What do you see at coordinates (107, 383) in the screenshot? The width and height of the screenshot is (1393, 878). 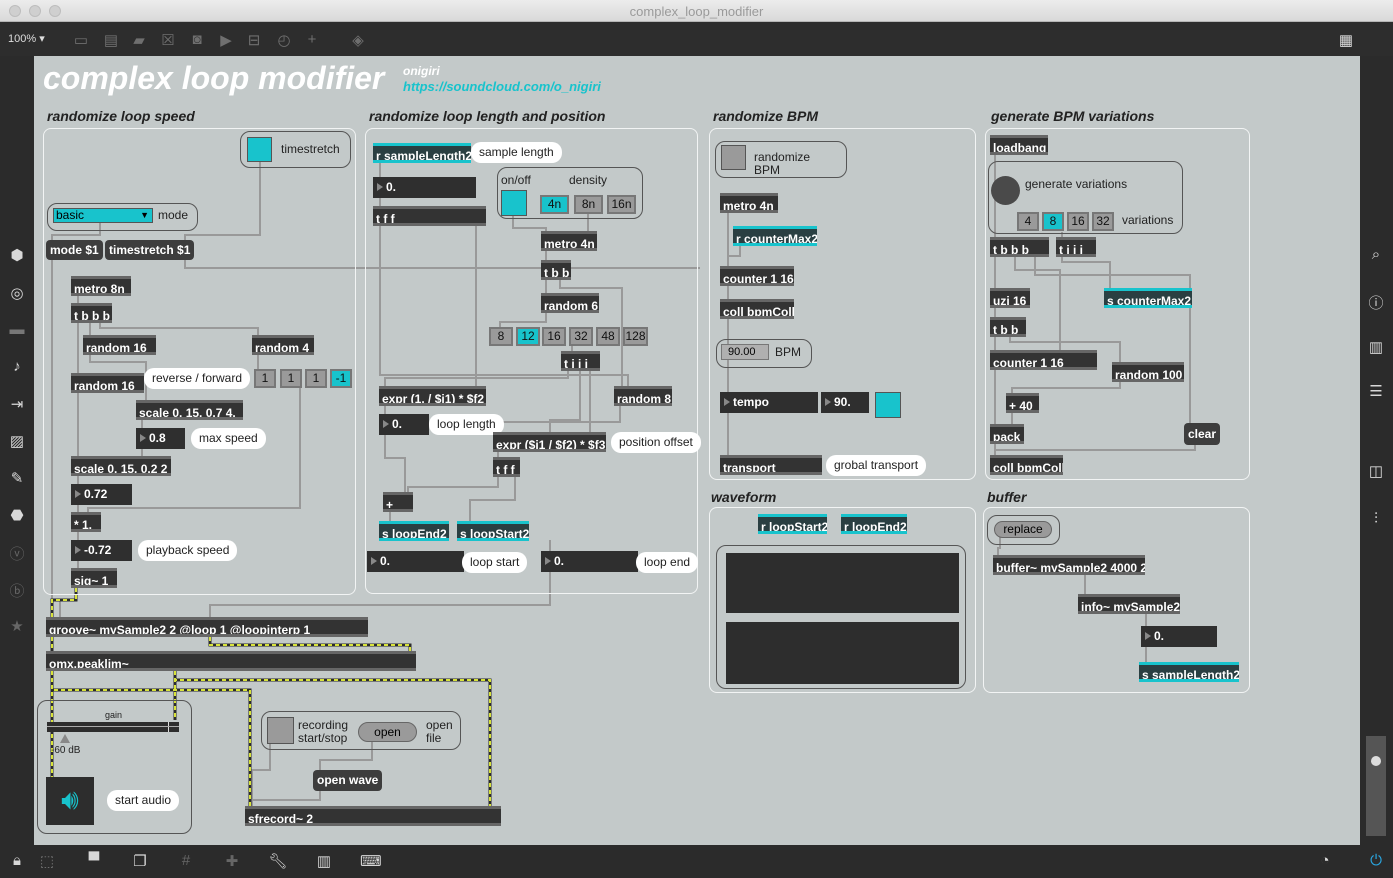 I see `random-object: random 16` at bounding box center [107, 383].